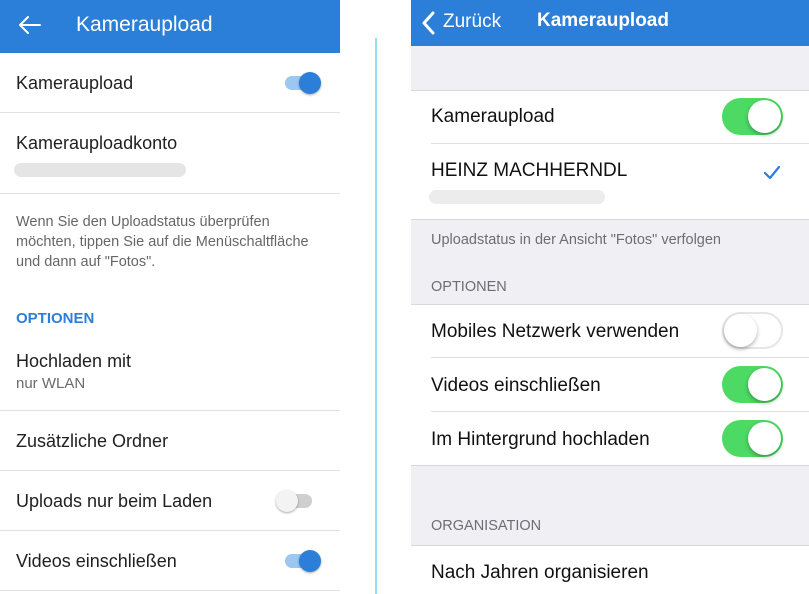 The width and height of the screenshot is (809, 594). I want to click on upload-with-row: Hochladen mit nur WLAN, so click(170, 374).